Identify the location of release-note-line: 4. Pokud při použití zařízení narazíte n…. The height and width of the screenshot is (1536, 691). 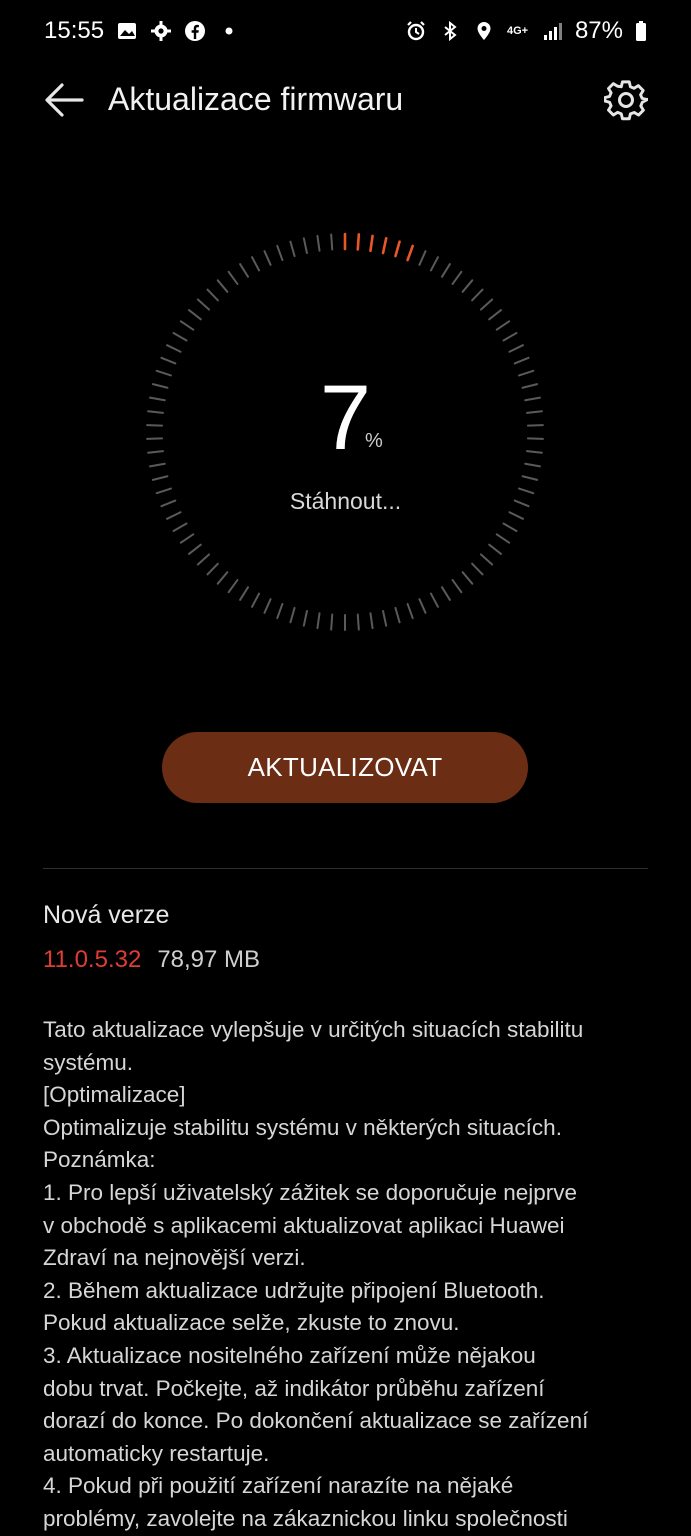
(278, 1486).